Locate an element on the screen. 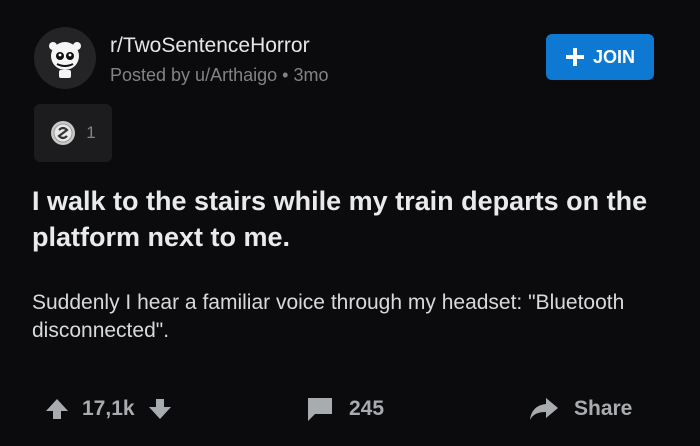  plus-icon is located at coordinates (574, 57).